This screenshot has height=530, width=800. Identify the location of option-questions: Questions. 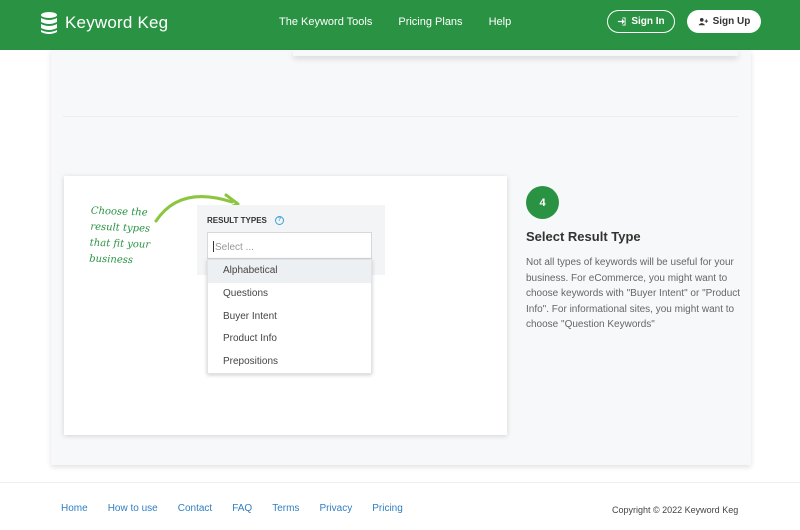
(289, 294).